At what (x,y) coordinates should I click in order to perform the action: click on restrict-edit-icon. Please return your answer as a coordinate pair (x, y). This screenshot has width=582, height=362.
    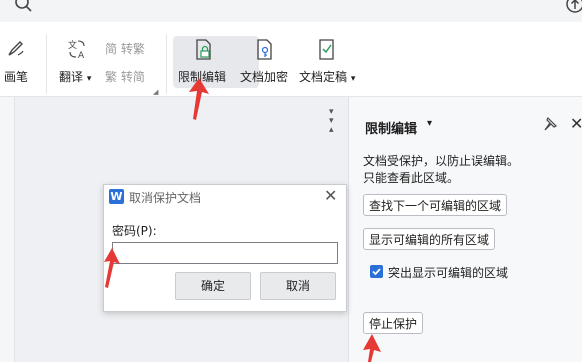
    Looking at the image, I should click on (203, 49).